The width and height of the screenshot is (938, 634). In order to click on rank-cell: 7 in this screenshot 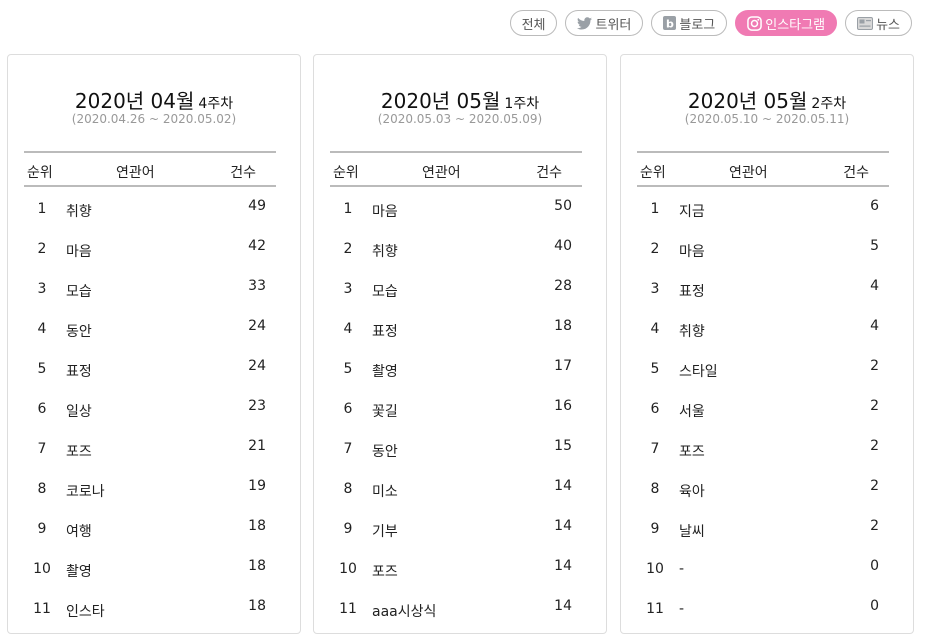, I will do `click(348, 449)`.